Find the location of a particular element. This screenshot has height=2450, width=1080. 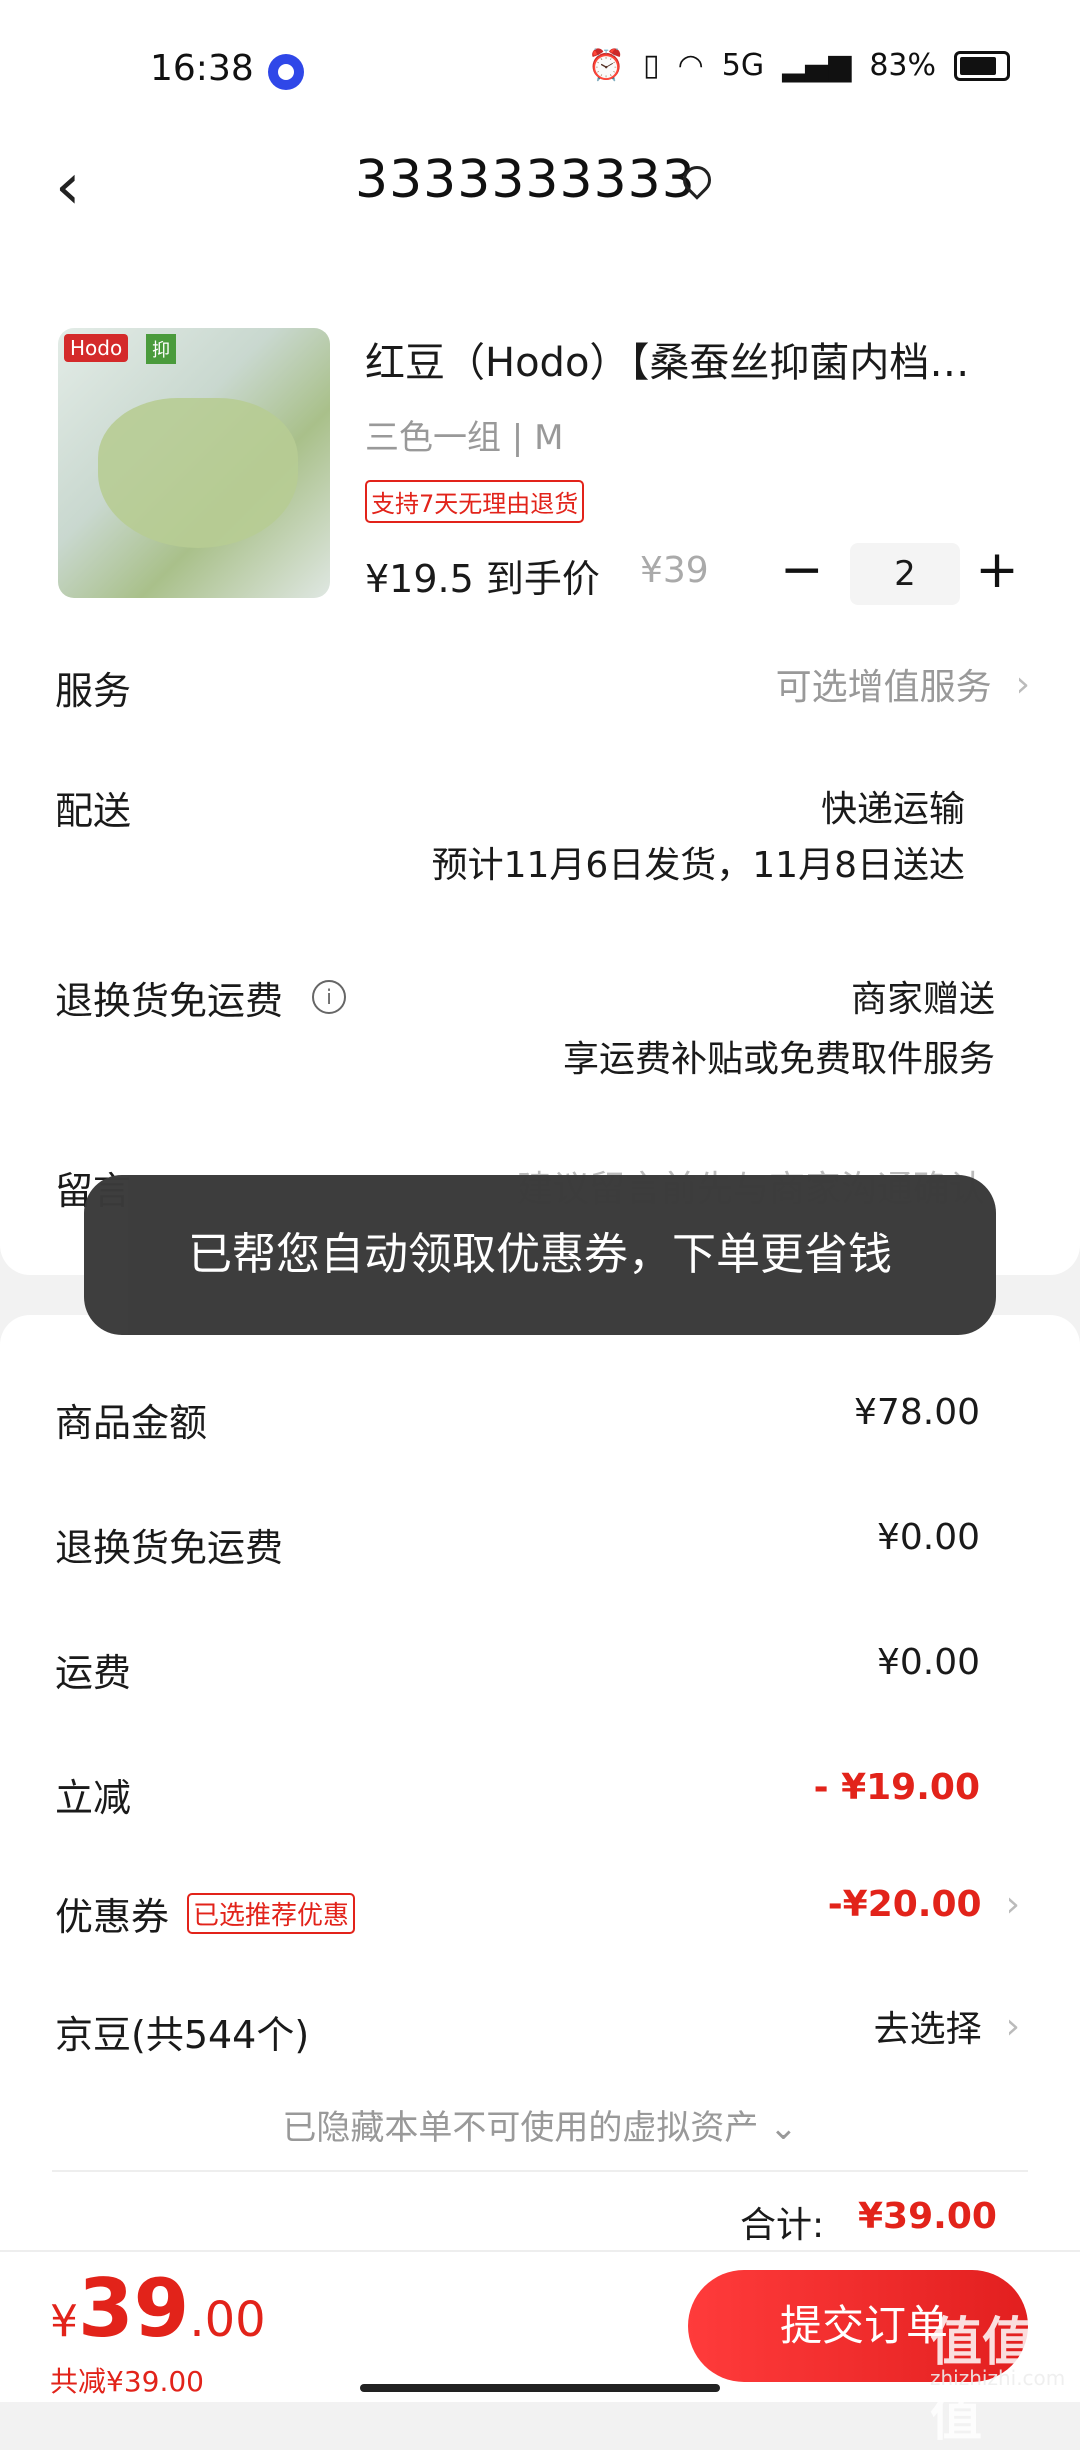

back-button: ‹ is located at coordinates (68, 187).